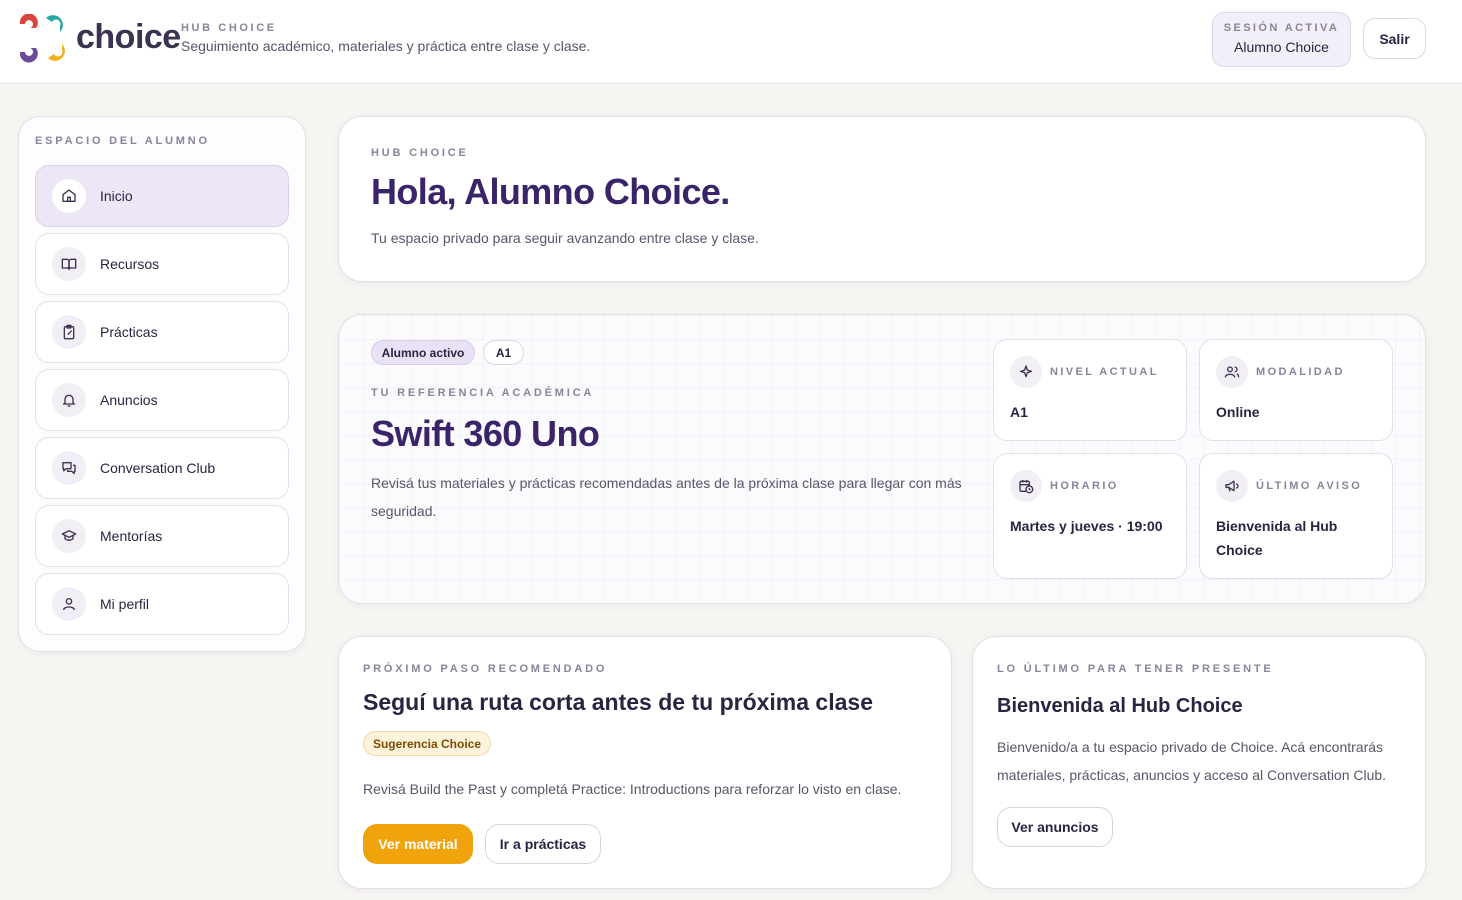 The height and width of the screenshot is (900, 1462). I want to click on info-label: NIVEL ACTUAL, so click(1104, 372).